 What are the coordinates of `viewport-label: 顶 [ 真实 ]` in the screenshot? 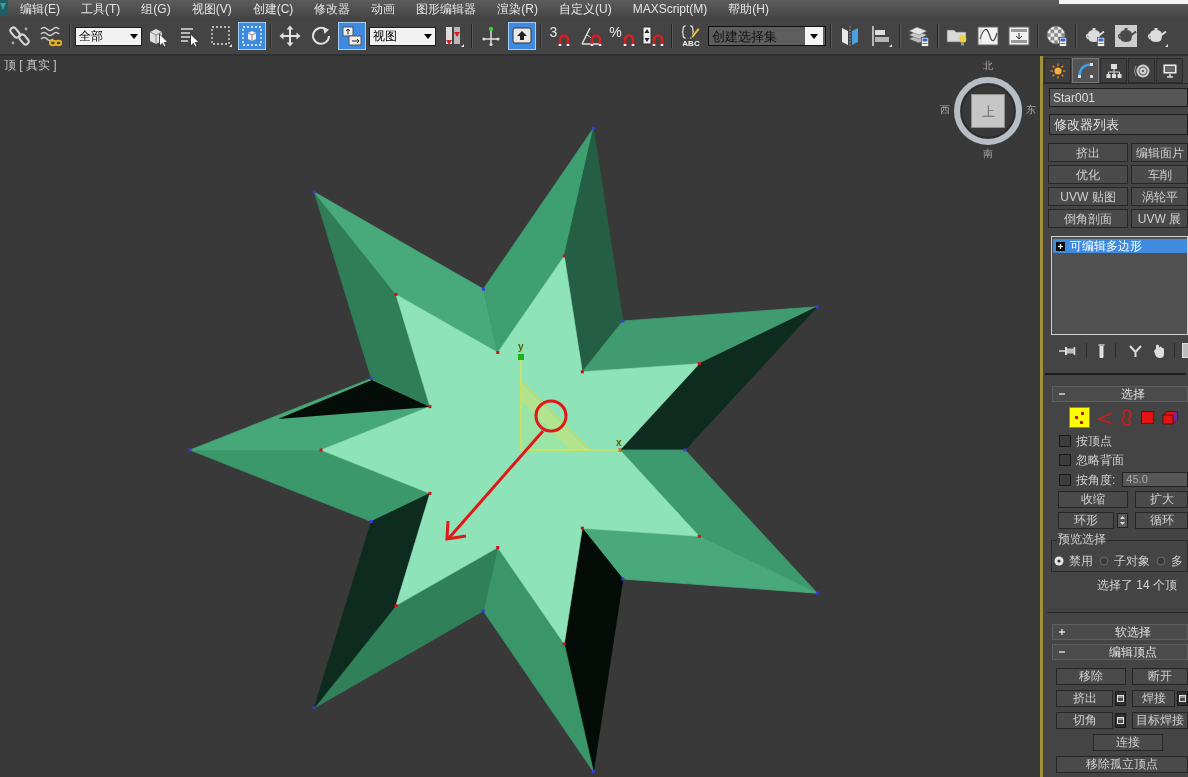 It's located at (30, 65).